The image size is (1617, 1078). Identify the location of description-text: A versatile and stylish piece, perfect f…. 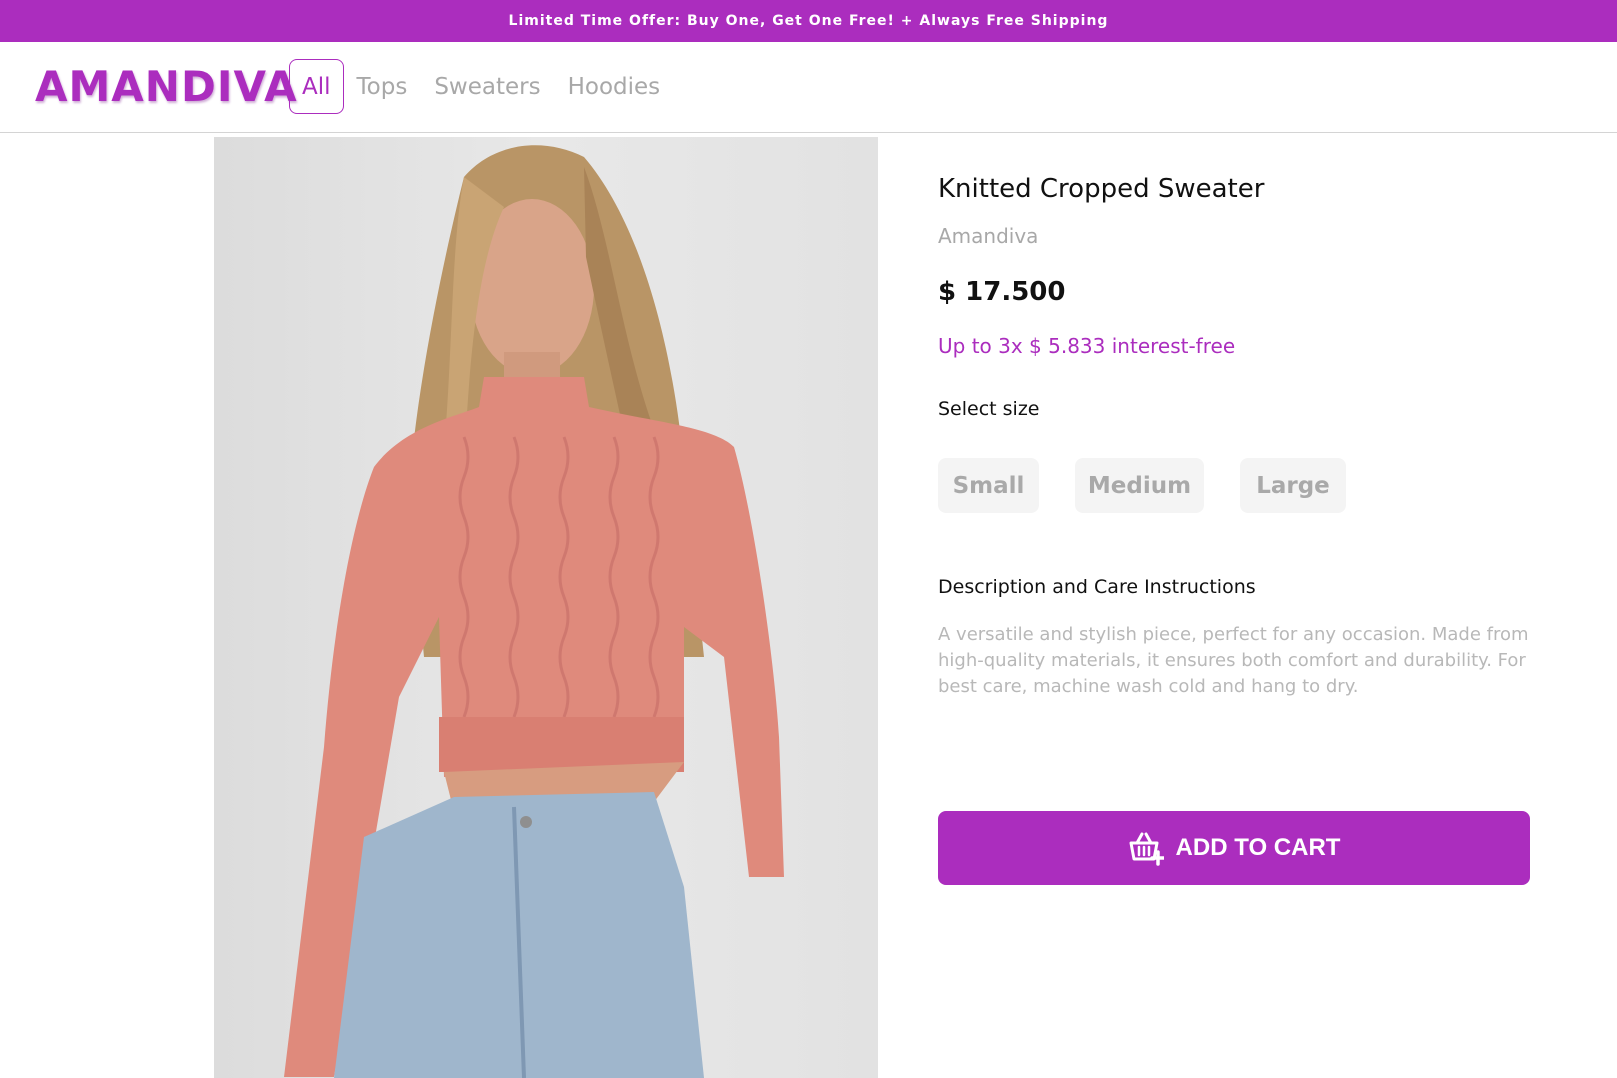
(1233, 660).